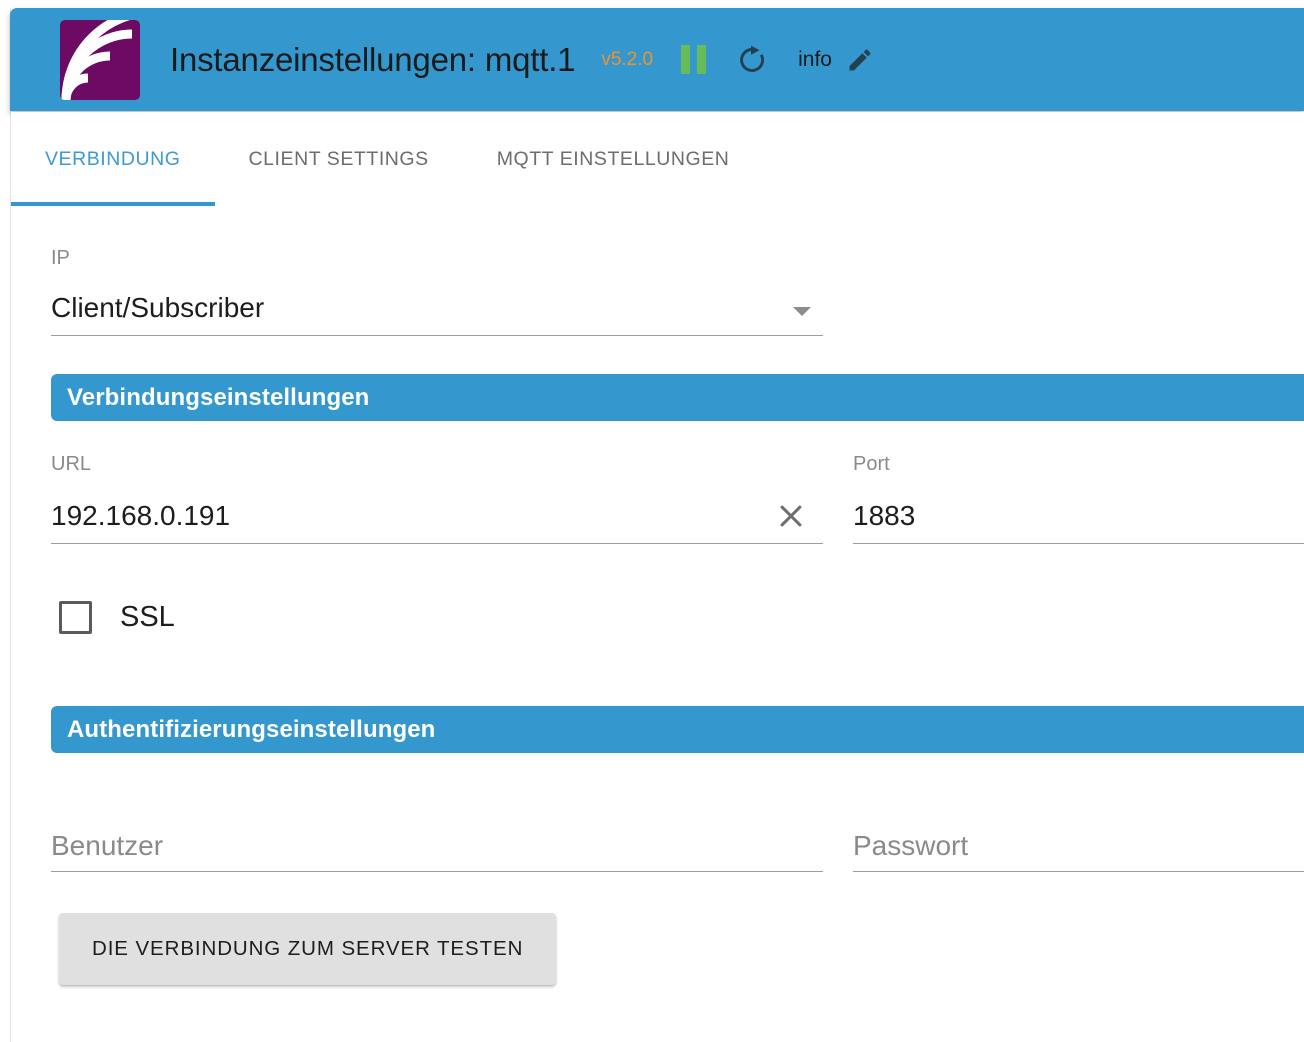  Describe the element at coordinates (627, 59) in the screenshot. I see `version-label: v5.2.0` at that location.